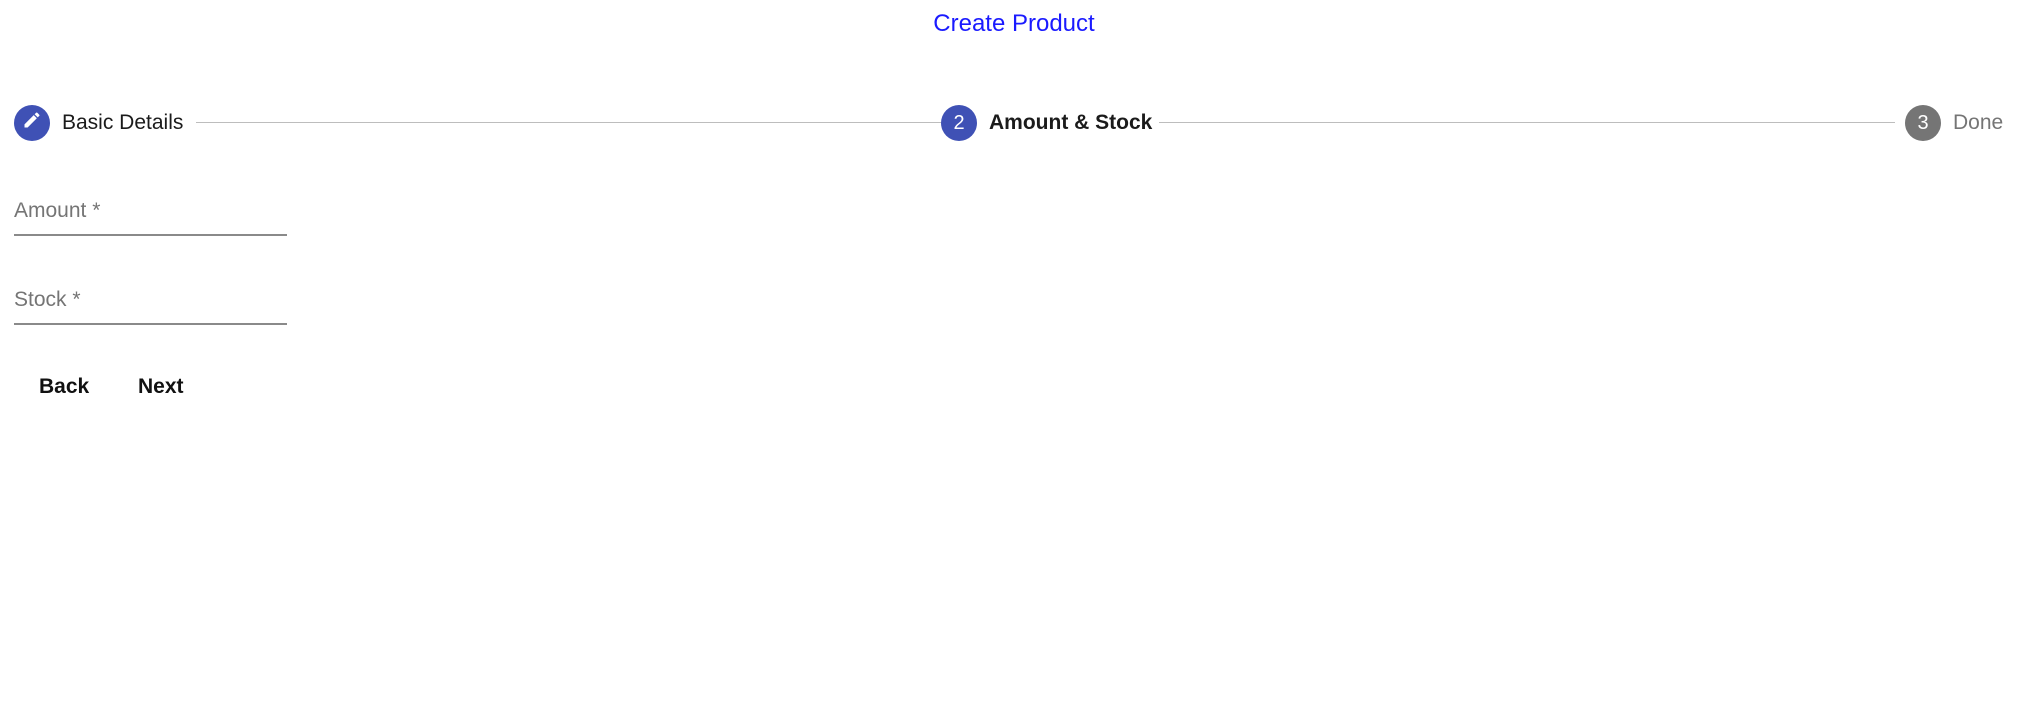 This screenshot has height=704, width=2020. I want to click on step-done: 3 Done, so click(1954, 123).